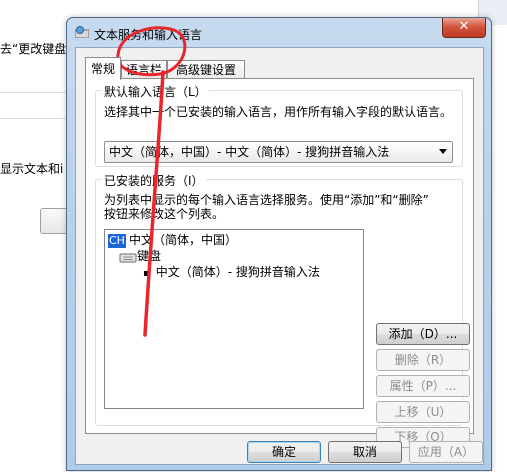 The width and height of the screenshot is (507, 472). What do you see at coordinates (155, 91) in the screenshot?
I see `default-language-title: 默认输入语言（L）` at bounding box center [155, 91].